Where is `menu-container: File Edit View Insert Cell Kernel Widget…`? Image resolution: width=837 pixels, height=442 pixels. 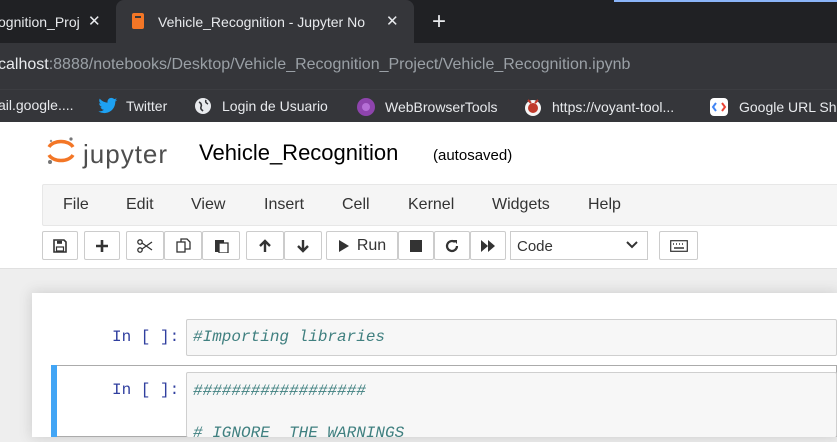 menu-container: File Edit View Insert Cell Kernel Widget… is located at coordinates (439, 205).